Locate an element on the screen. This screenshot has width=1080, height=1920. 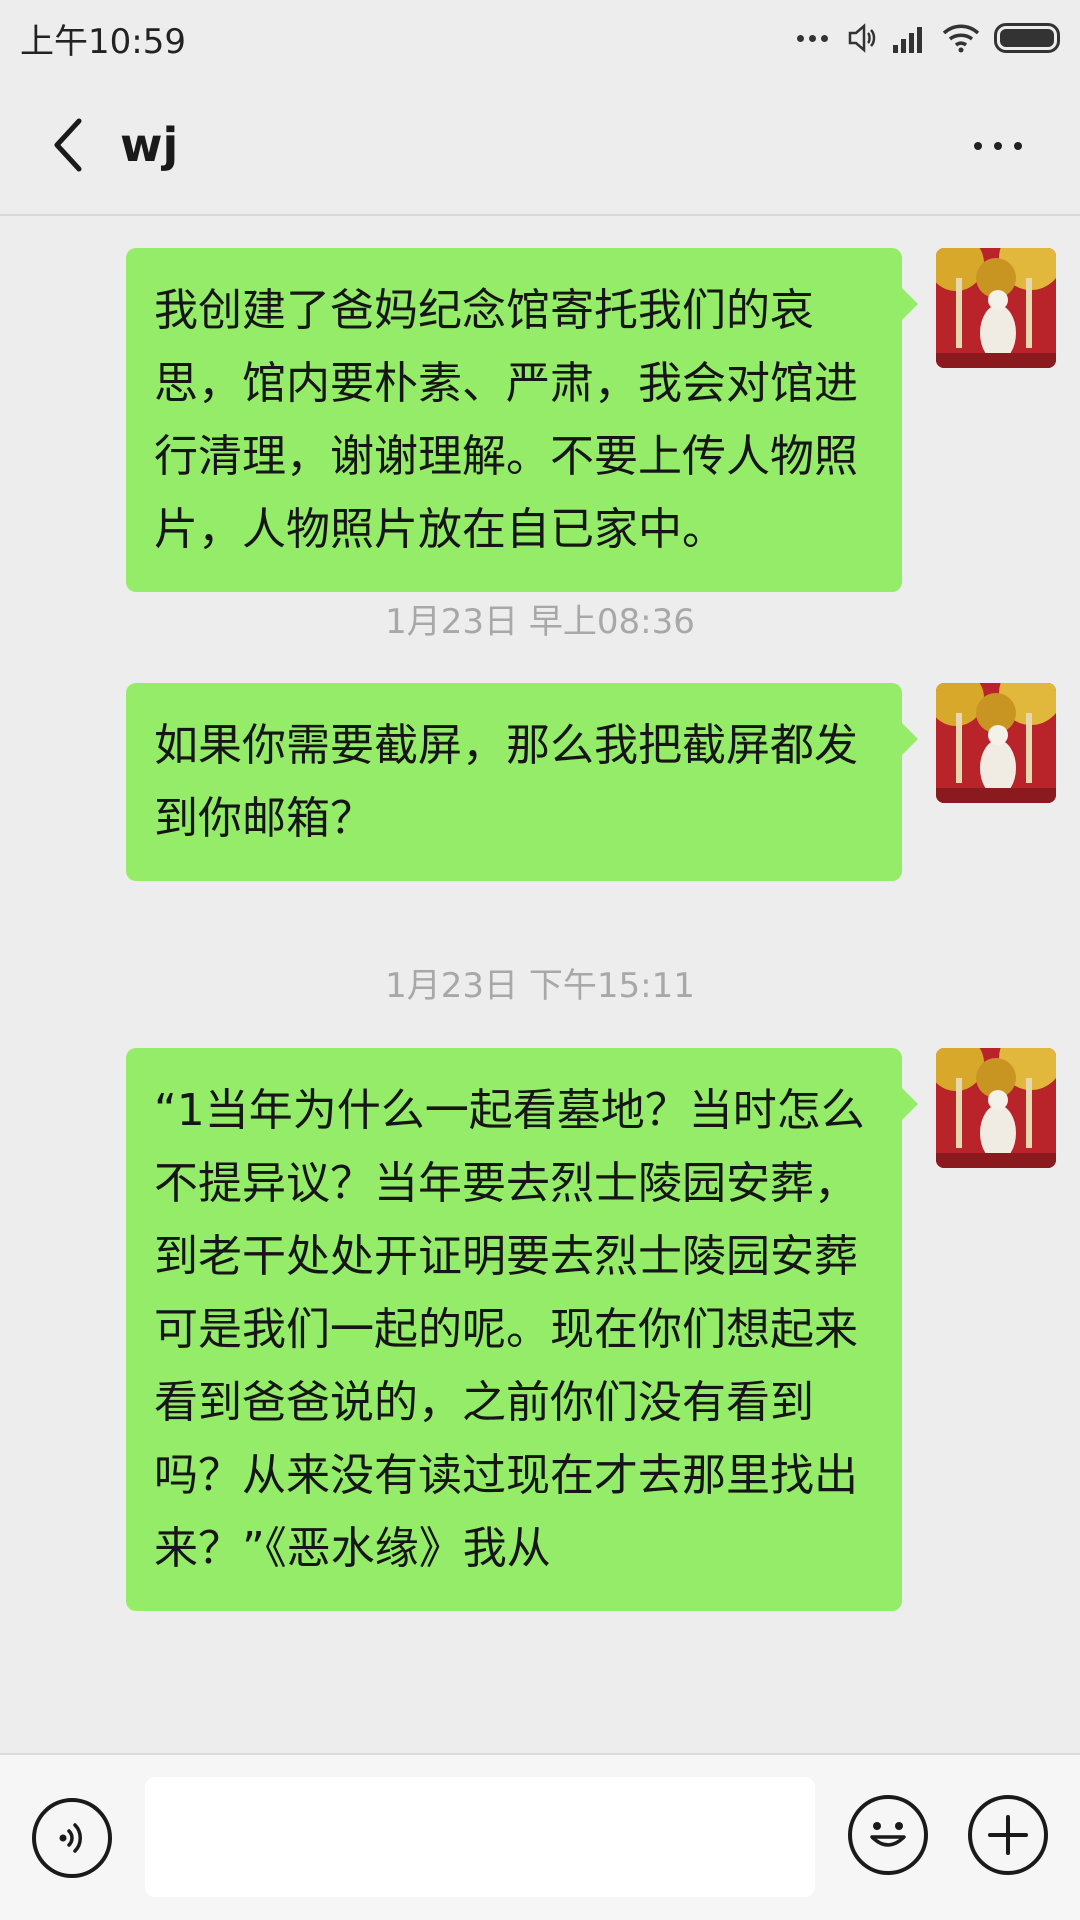
timestamp: 1月23日 早上08:36 is located at coordinates (540, 622).